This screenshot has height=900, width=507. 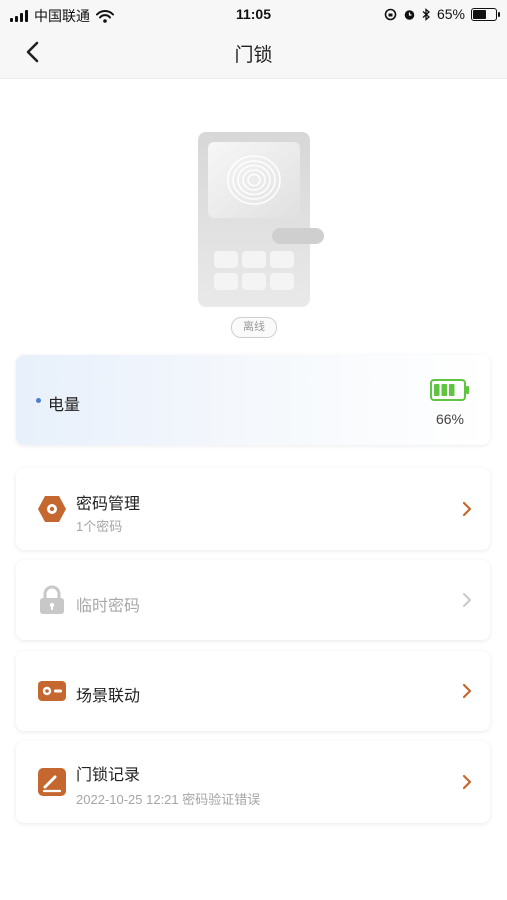 I want to click on password-management-subtitle: 1个密码, so click(x=99, y=526).